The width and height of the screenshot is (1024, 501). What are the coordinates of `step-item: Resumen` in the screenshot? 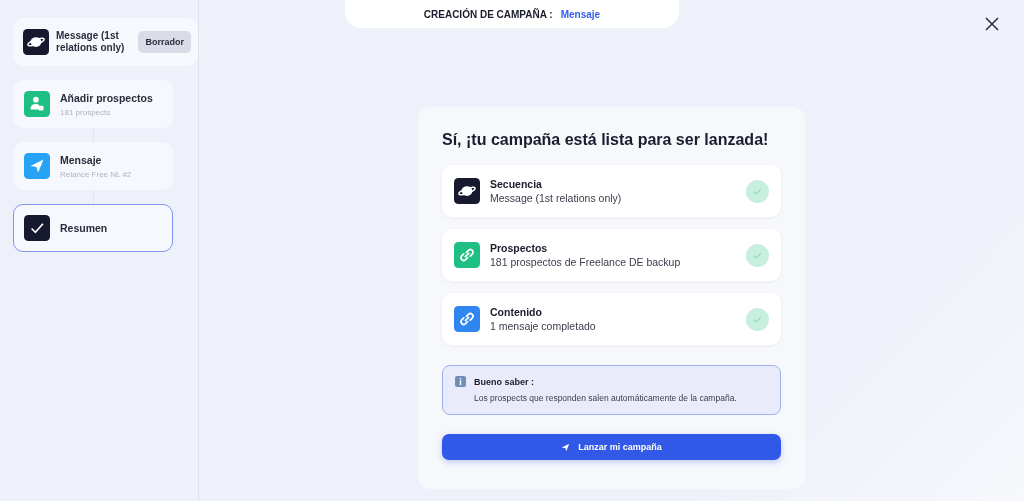 It's located at (93, 228).